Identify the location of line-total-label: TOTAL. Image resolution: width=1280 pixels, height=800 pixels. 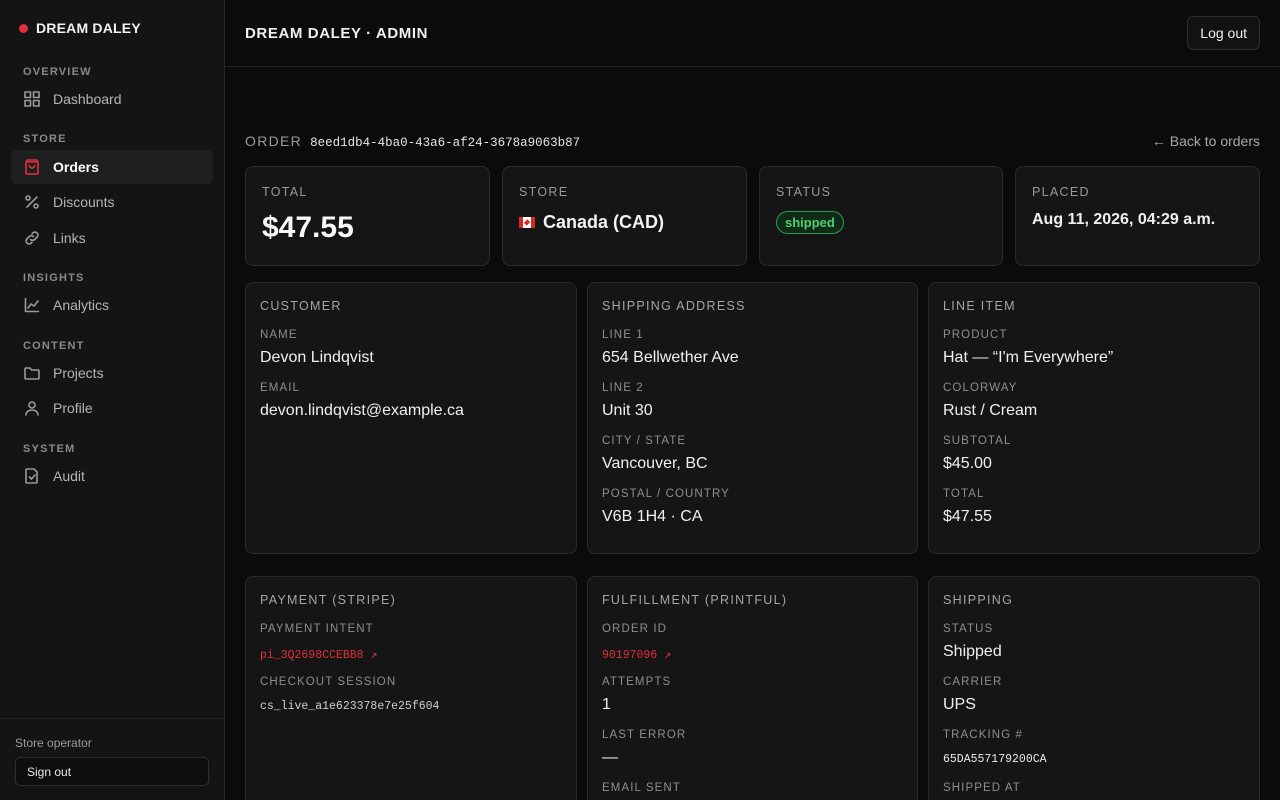
(964, 494).